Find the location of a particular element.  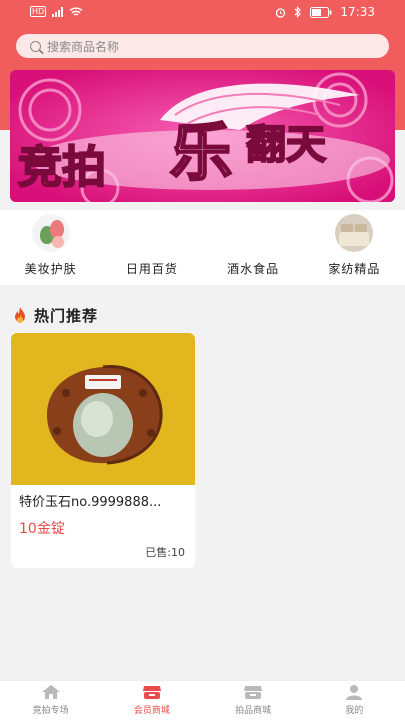

product-card: 特价玉石no.9999888... 10金锭 已售:10 is located at coordinates (103, 450).